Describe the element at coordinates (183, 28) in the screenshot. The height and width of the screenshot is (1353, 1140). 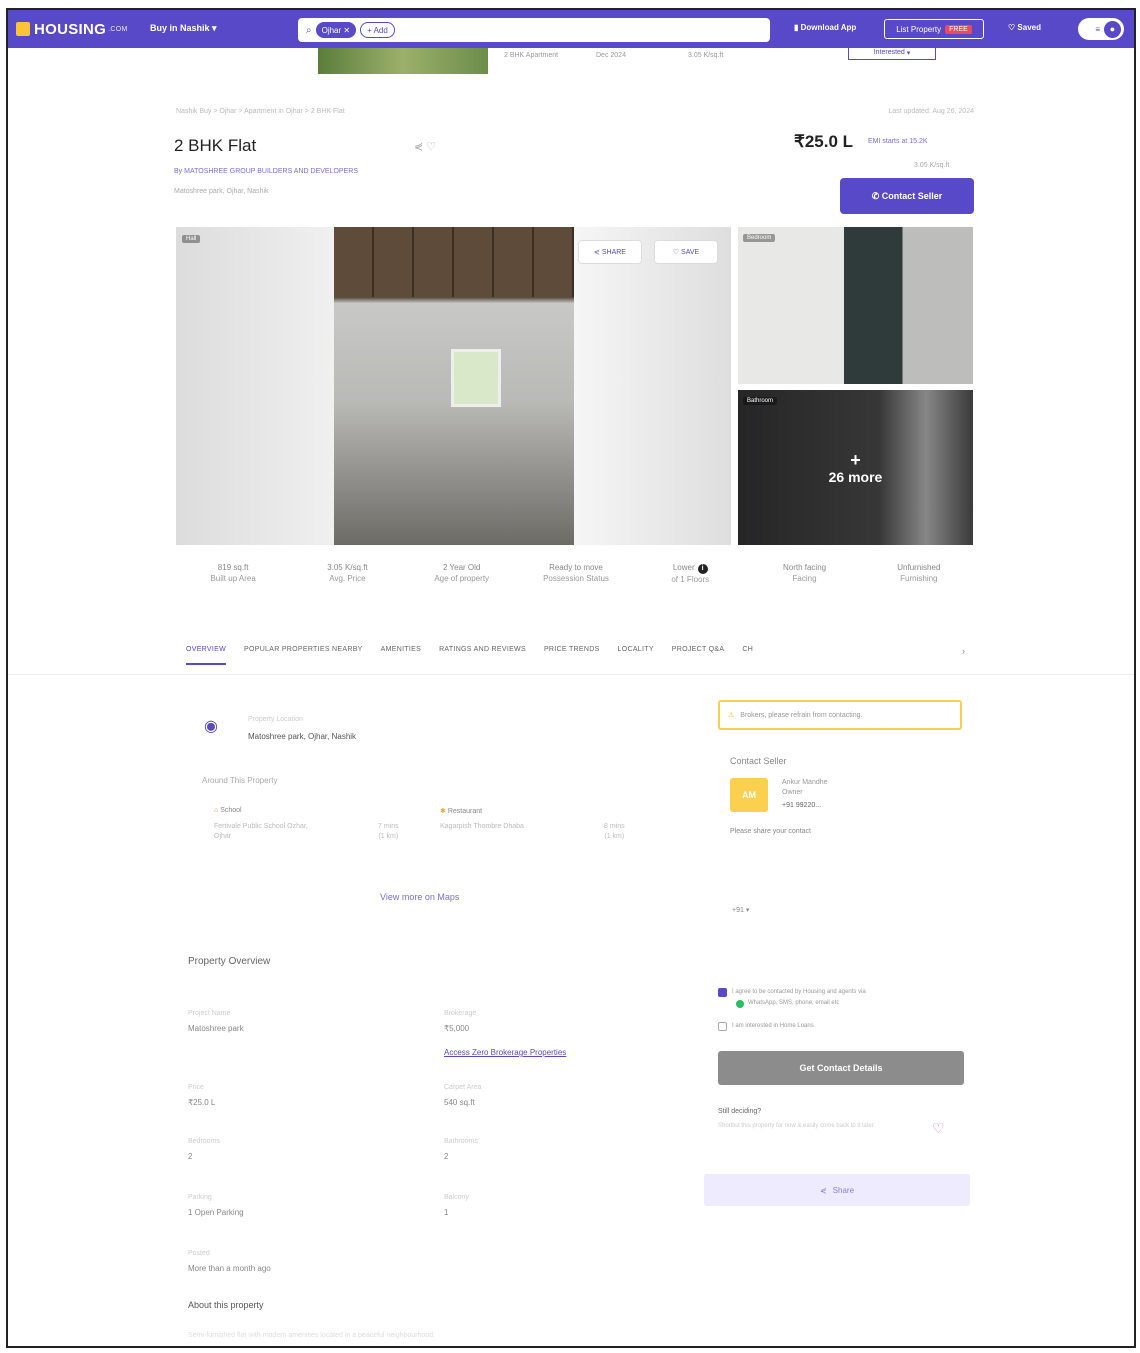
I see `city-selector: Buy in Nashik ▾` at that location.